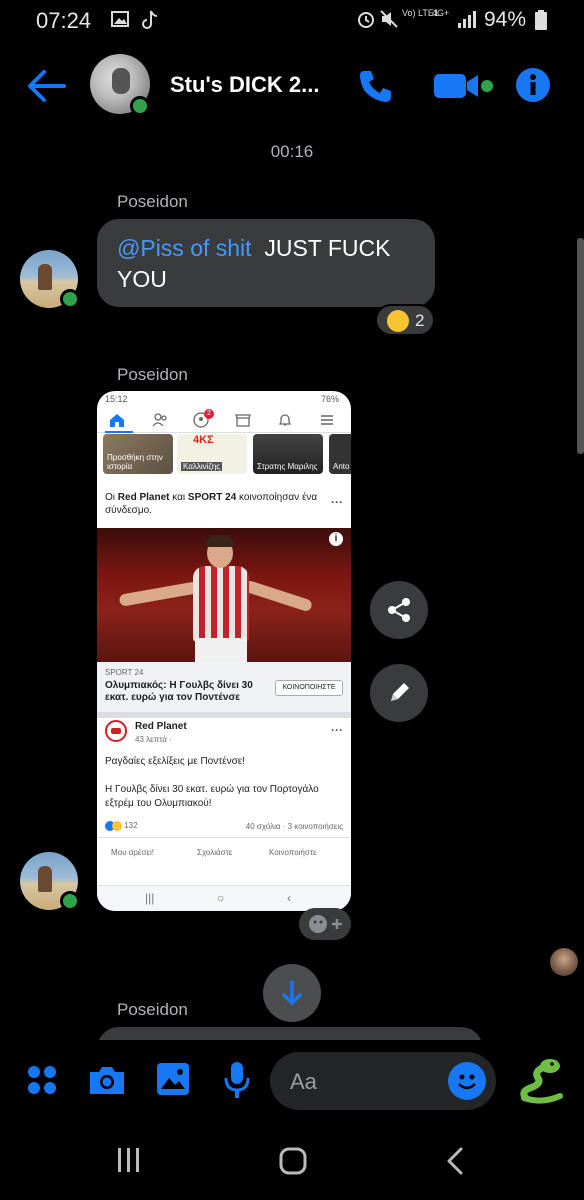 Image resolution: width=584 pixels, height=1200 pixels. What do you see at coordinates (224, 595) in the screenshot?
I see `post-photo: i` at bounding box center [224, 595].